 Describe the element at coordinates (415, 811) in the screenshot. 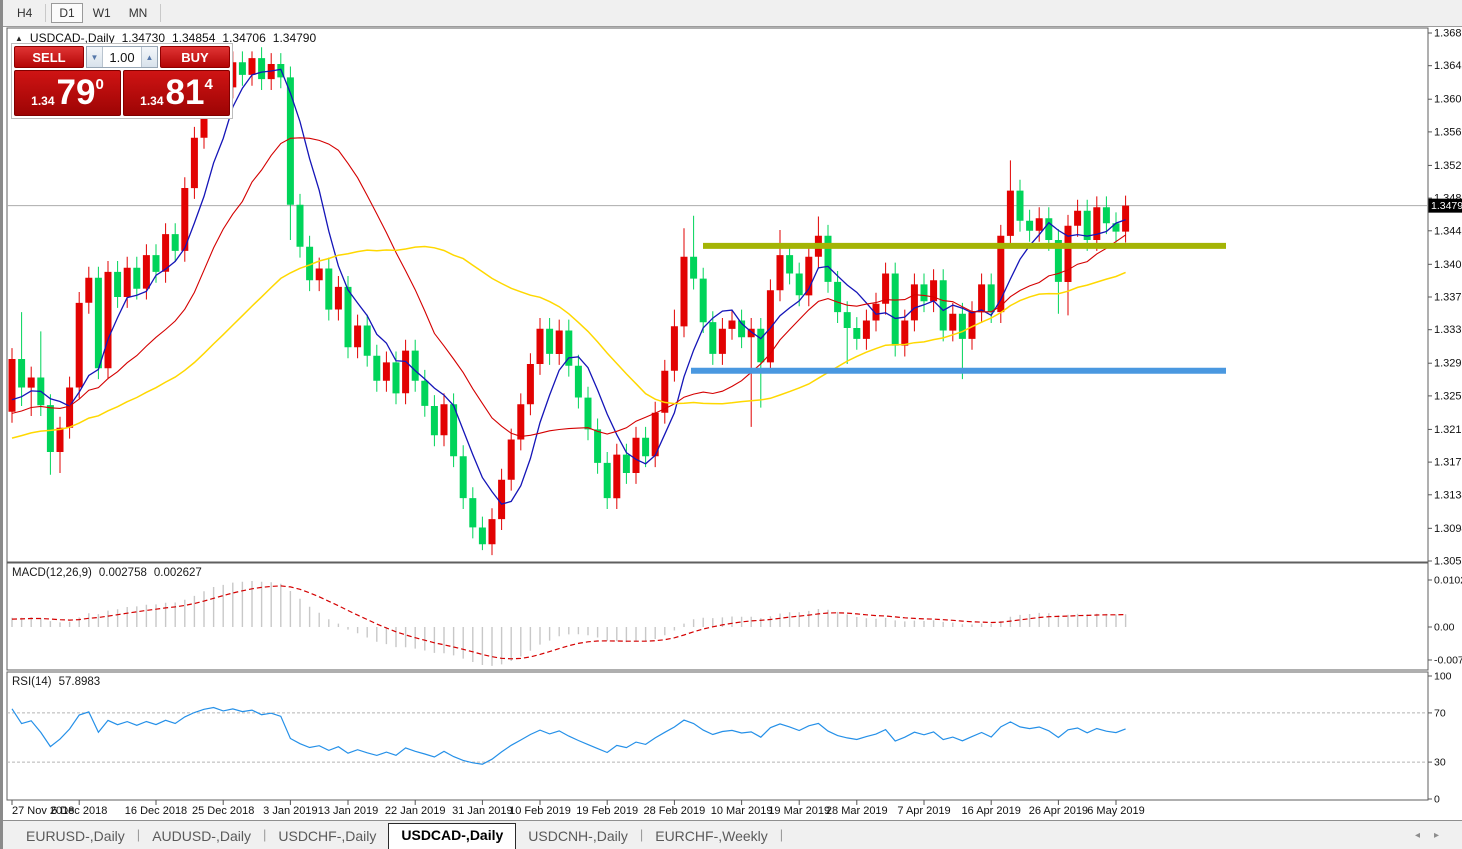

I see `date-axis-label: 22 Jan 2019` at that location.